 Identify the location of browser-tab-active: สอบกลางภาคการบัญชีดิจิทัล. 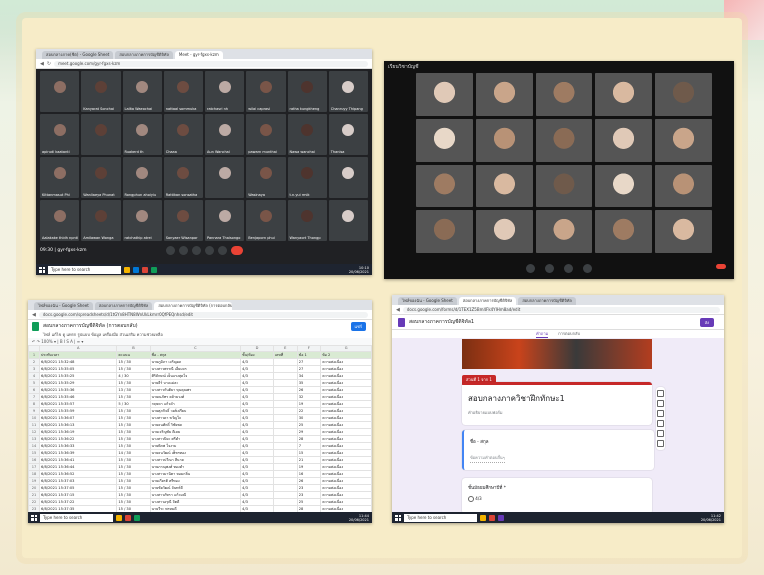
(487, 301).